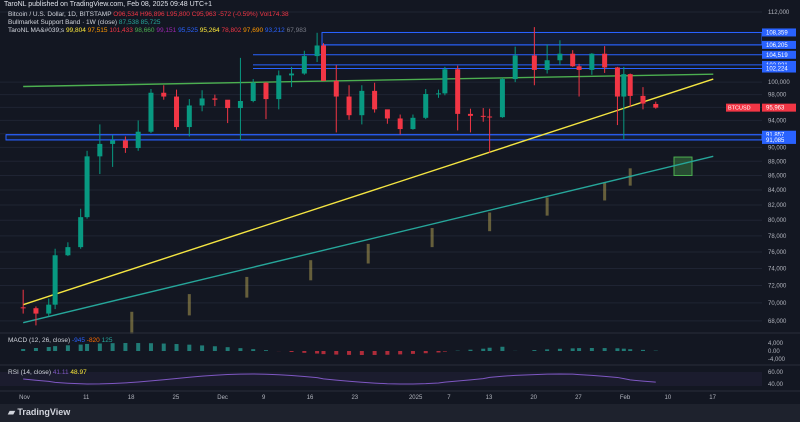 The height and width of the screenshot is (422, 800). What do you see at coordinates (36, 30) in the screenshot?
I see `legend-ma-name: TaroNL MA&#039;s` at bounding box center [36, 30].